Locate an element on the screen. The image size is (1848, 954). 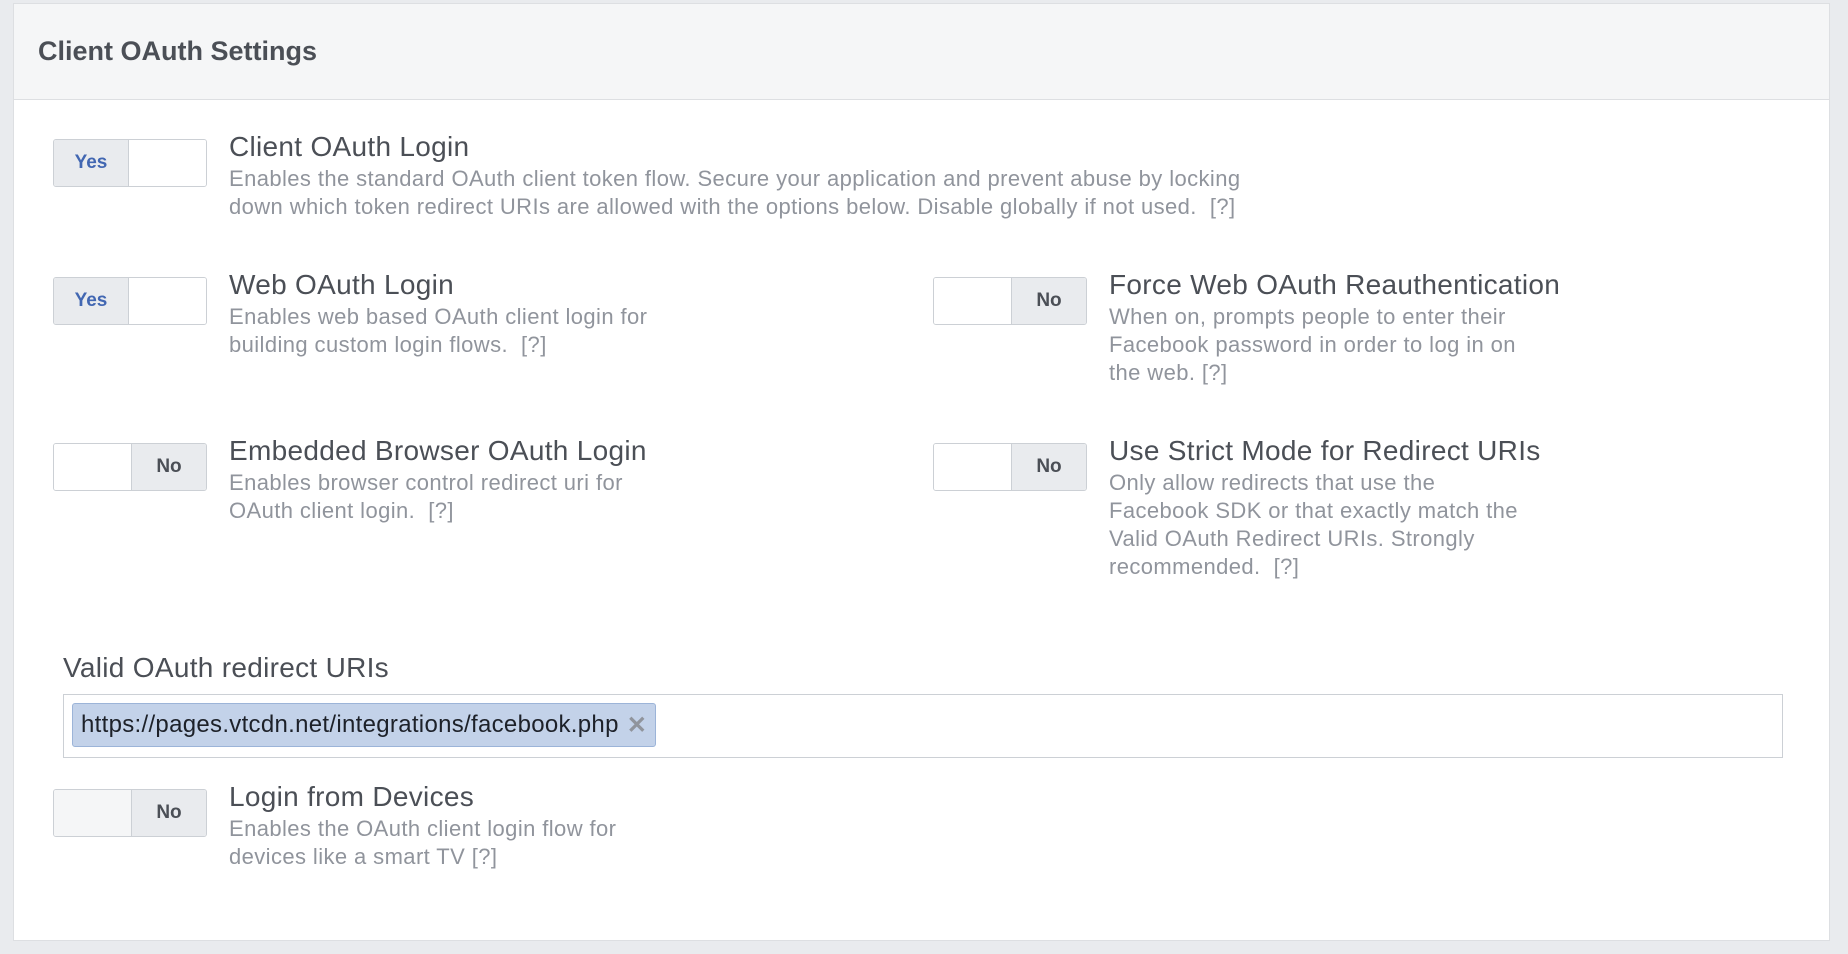
description-line: When on, prompts people to enter their is located at coordinates (1307, 316).